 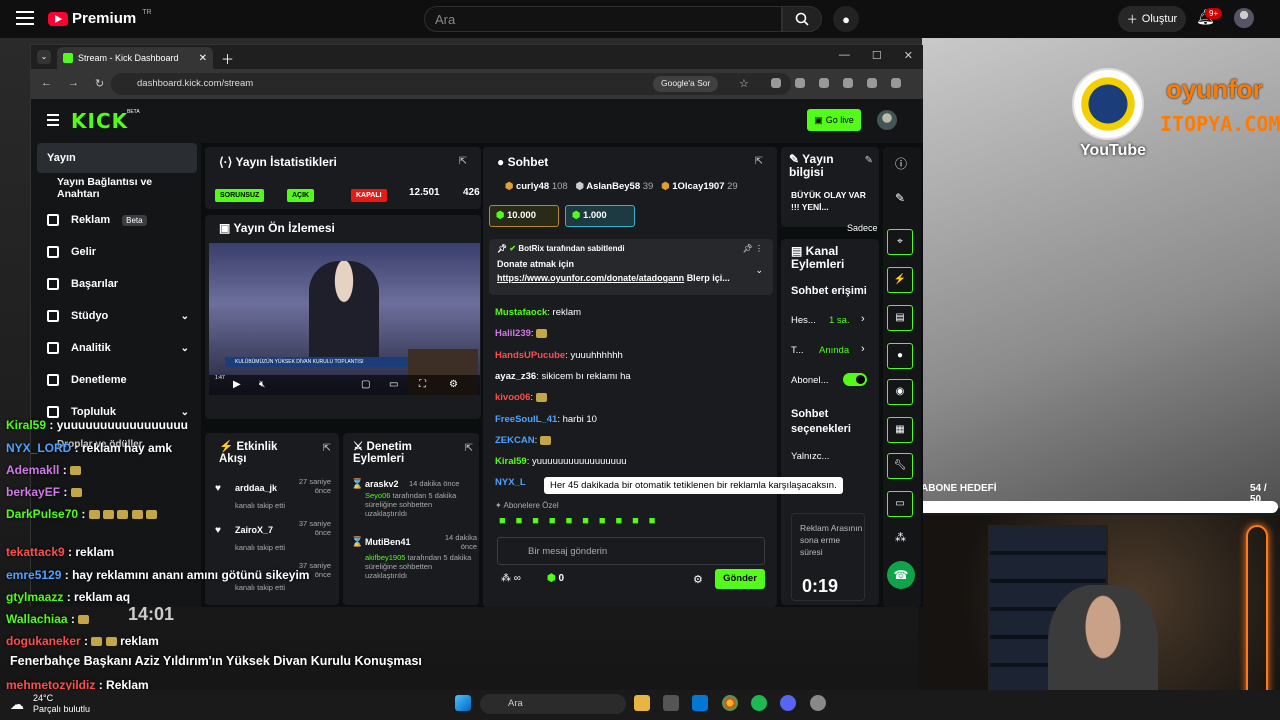 What do you see at coordinates (262, 384) in the screenshot?
I see `mute-icon: 🔇︎` at bounding box center [262, 384].